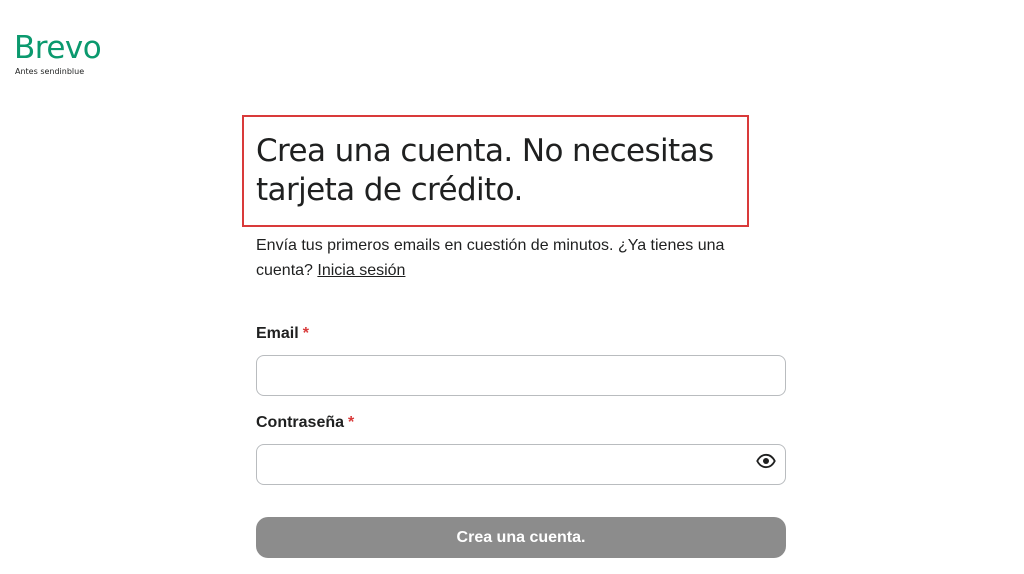 The height and width of the screenshot is (574, 1024). What do you see at coordinates (766, 461) in the screenshot?
I see `eye-icon` at bounding box center [766, 461].